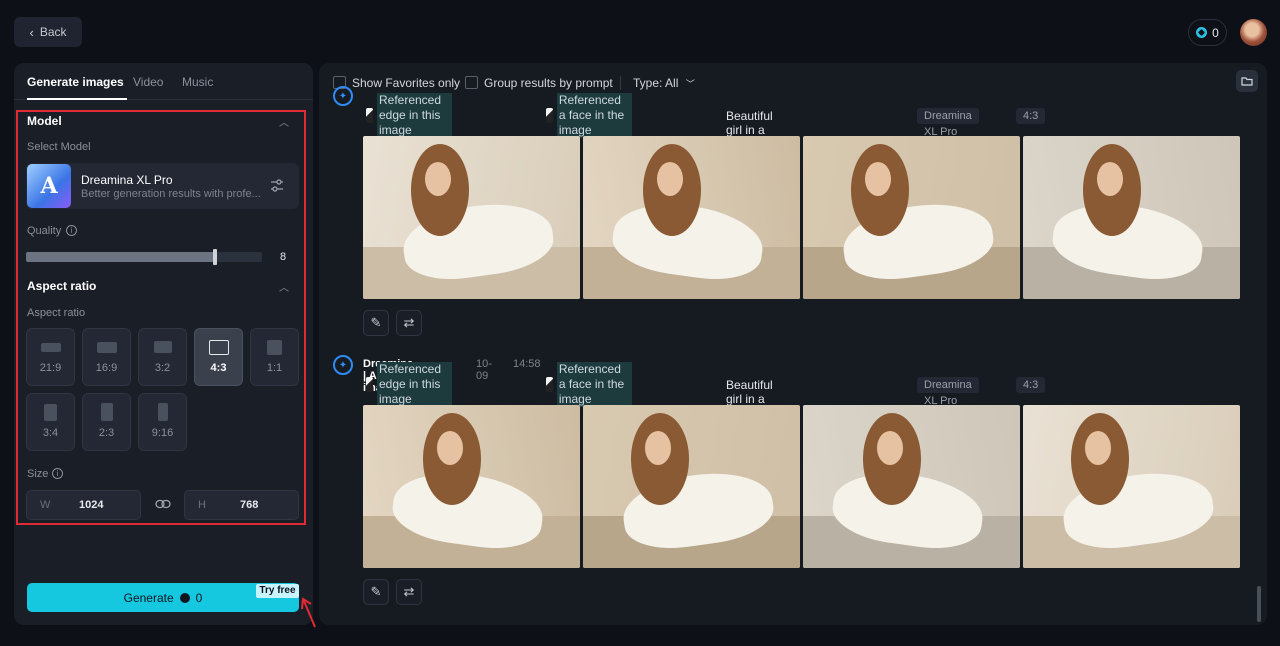 This screenshot has width=1280, height=646. I want to click on aspect-ratio-option: 3:2, so click(162, 357).